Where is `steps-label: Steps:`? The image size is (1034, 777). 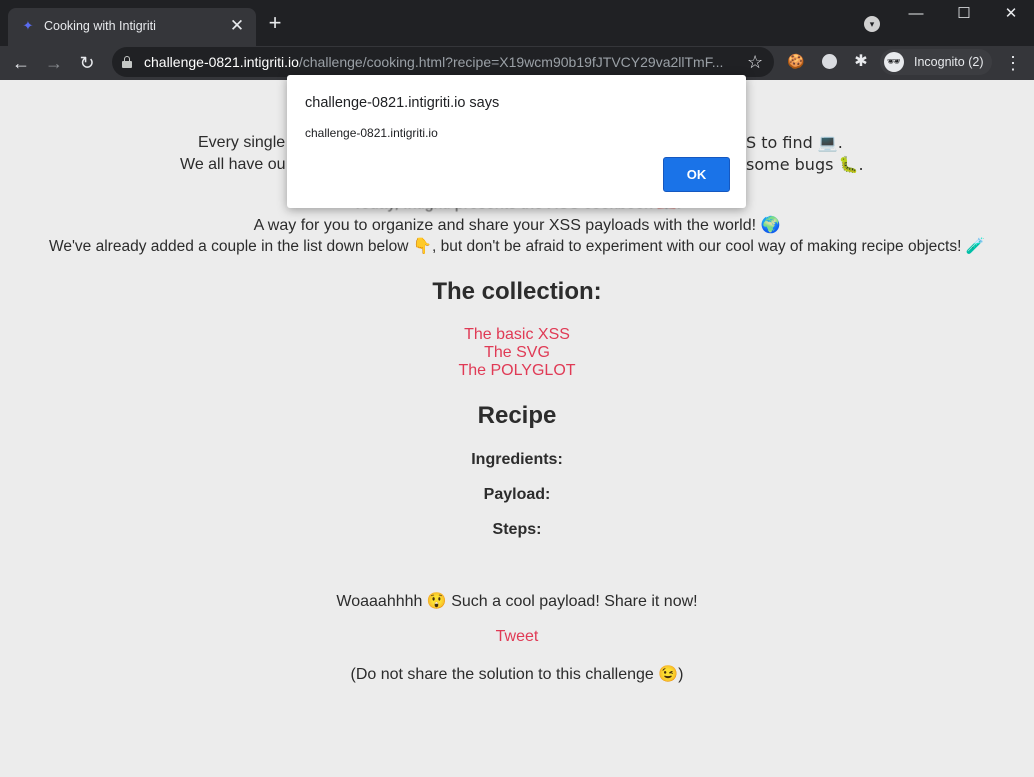 steps-label: Steps: is located at coordinates (517, 529).